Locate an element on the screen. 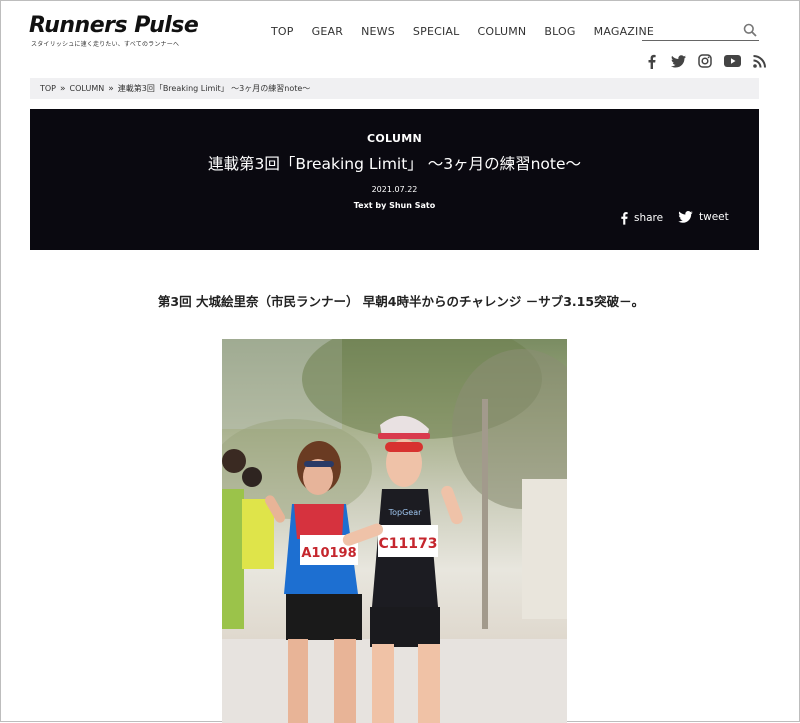 The width and height of the screenshot is (800, 723). breadcrumb-item-current: 連載第3回「Breaking Limit」 〜3ヶ月の練習note〜 is located at coordinates (214, 88).